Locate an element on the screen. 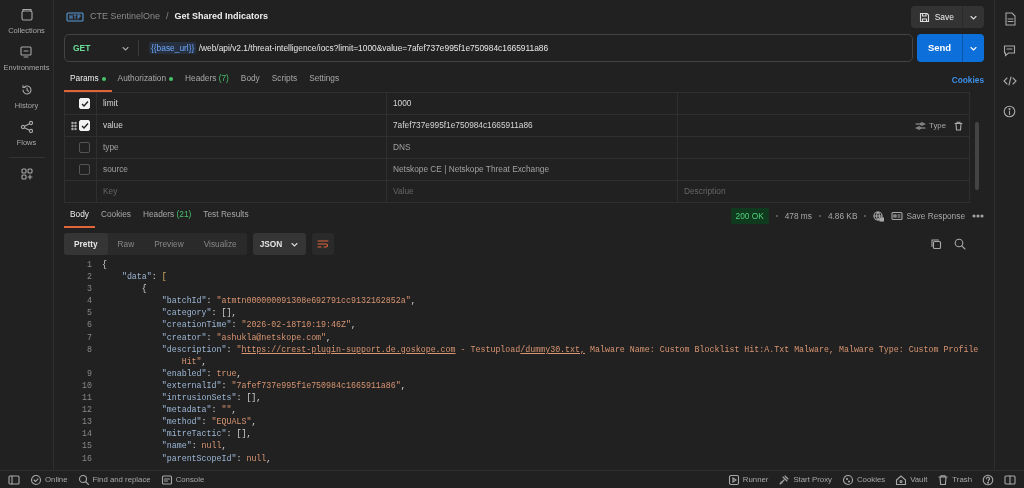 Image resolution: width=1024 pixels, height=488 pixels. request-tab: Authorization is located at coordinates (145, 80).